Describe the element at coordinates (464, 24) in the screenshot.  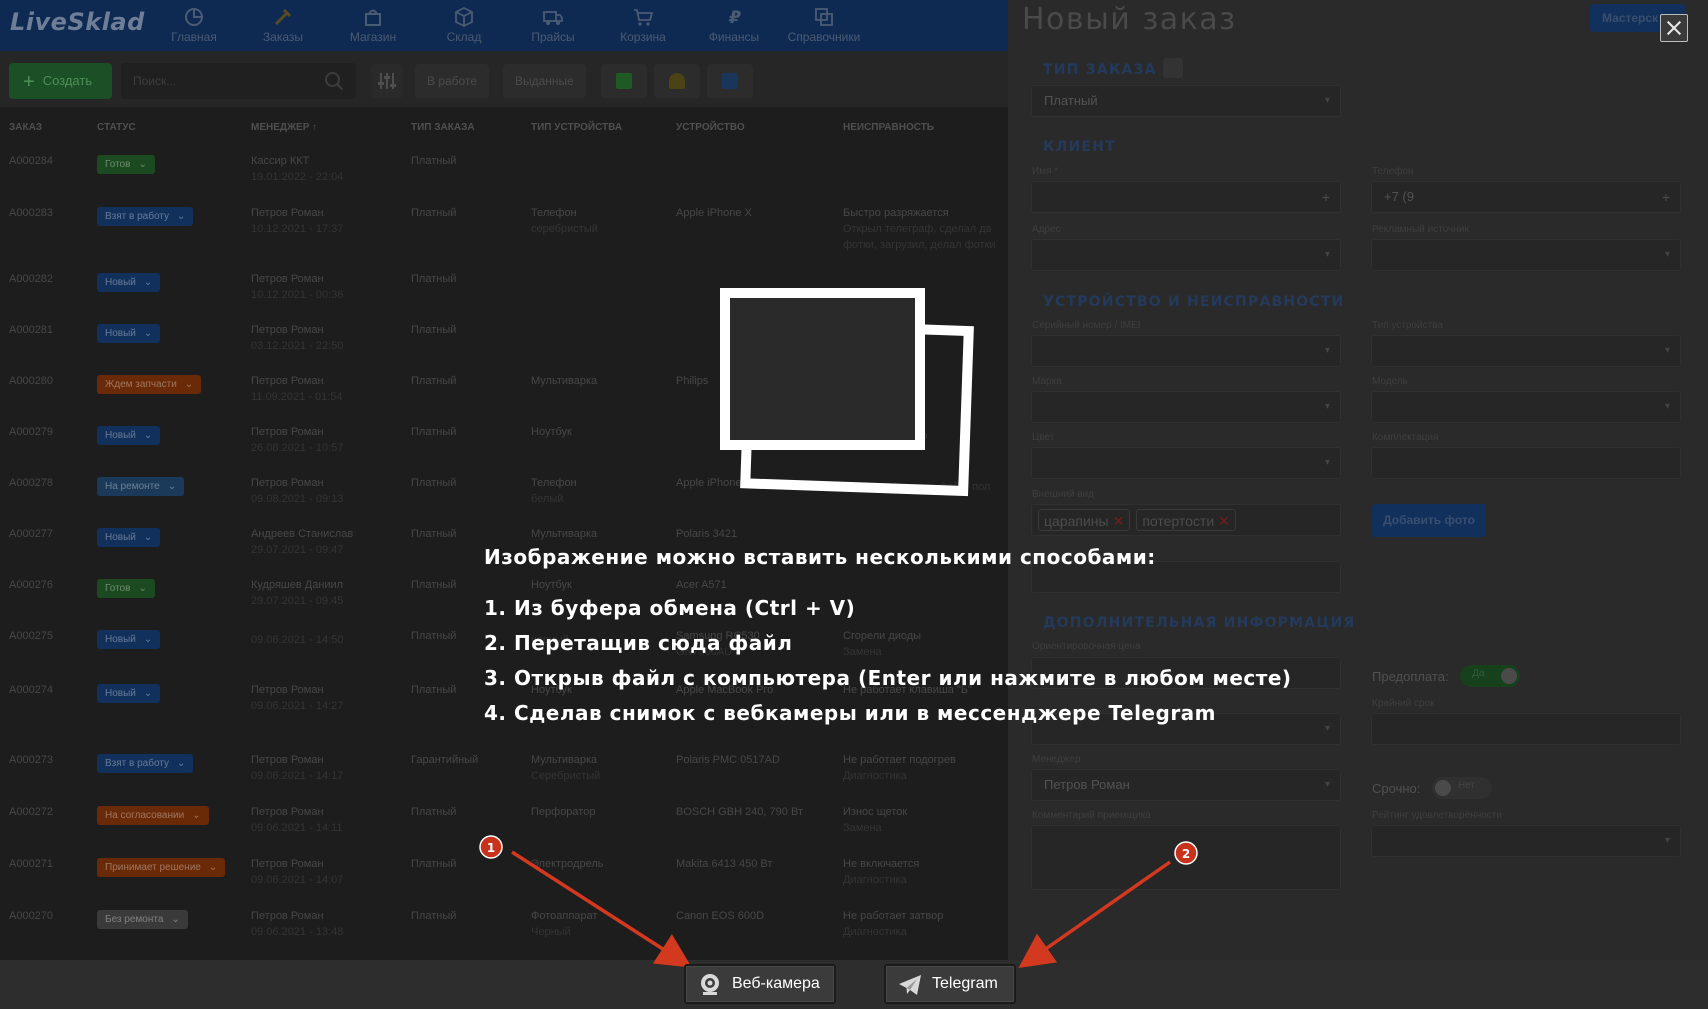
I see `nav-item-4: Склад` at that location.